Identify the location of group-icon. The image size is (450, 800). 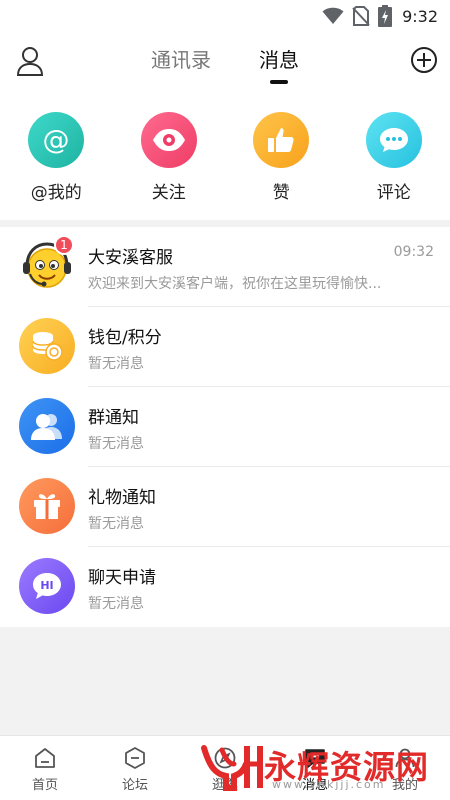
(47, 426).